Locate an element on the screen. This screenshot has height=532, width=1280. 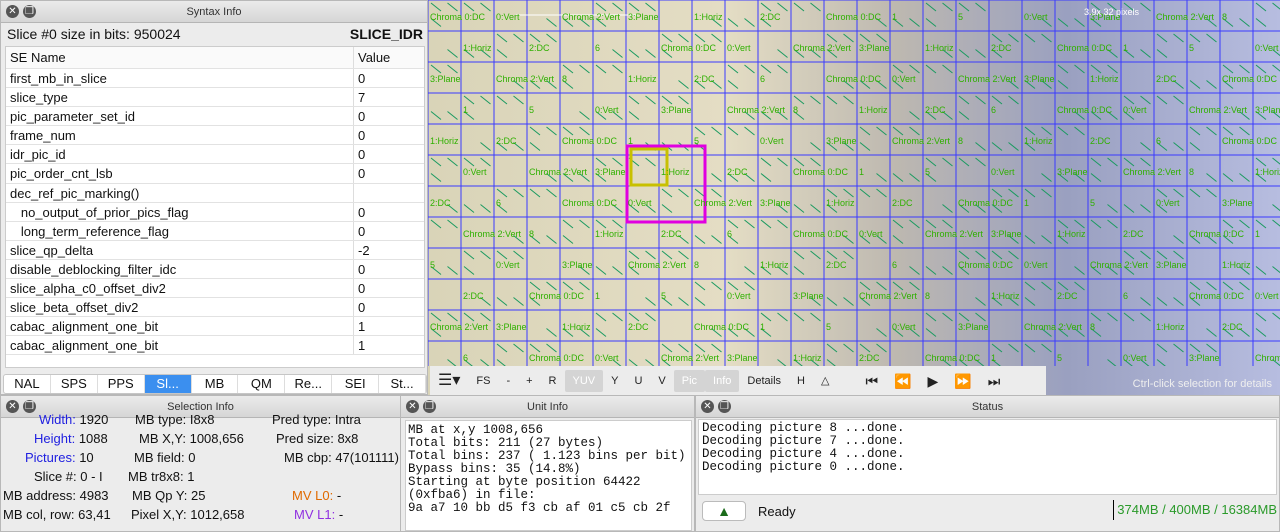
toolbar-button-6: Y is located at coordinates (614, 381).